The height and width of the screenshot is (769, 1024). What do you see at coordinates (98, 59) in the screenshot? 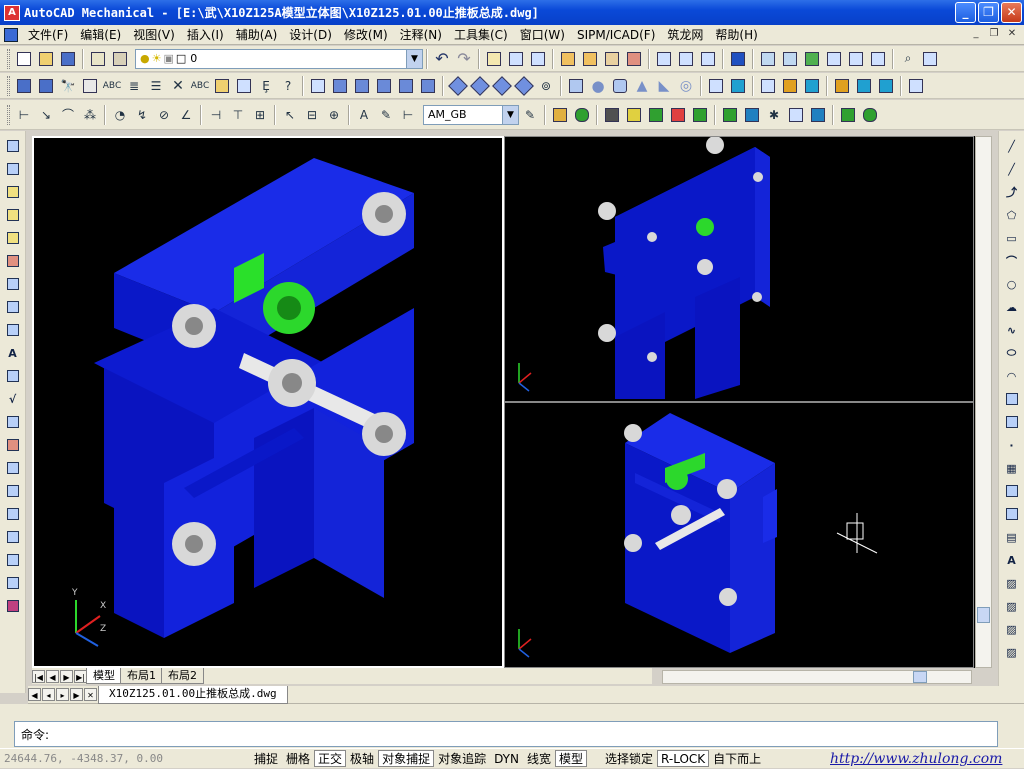
I see `layer-manager-icon` at bounding box center [98, 59].